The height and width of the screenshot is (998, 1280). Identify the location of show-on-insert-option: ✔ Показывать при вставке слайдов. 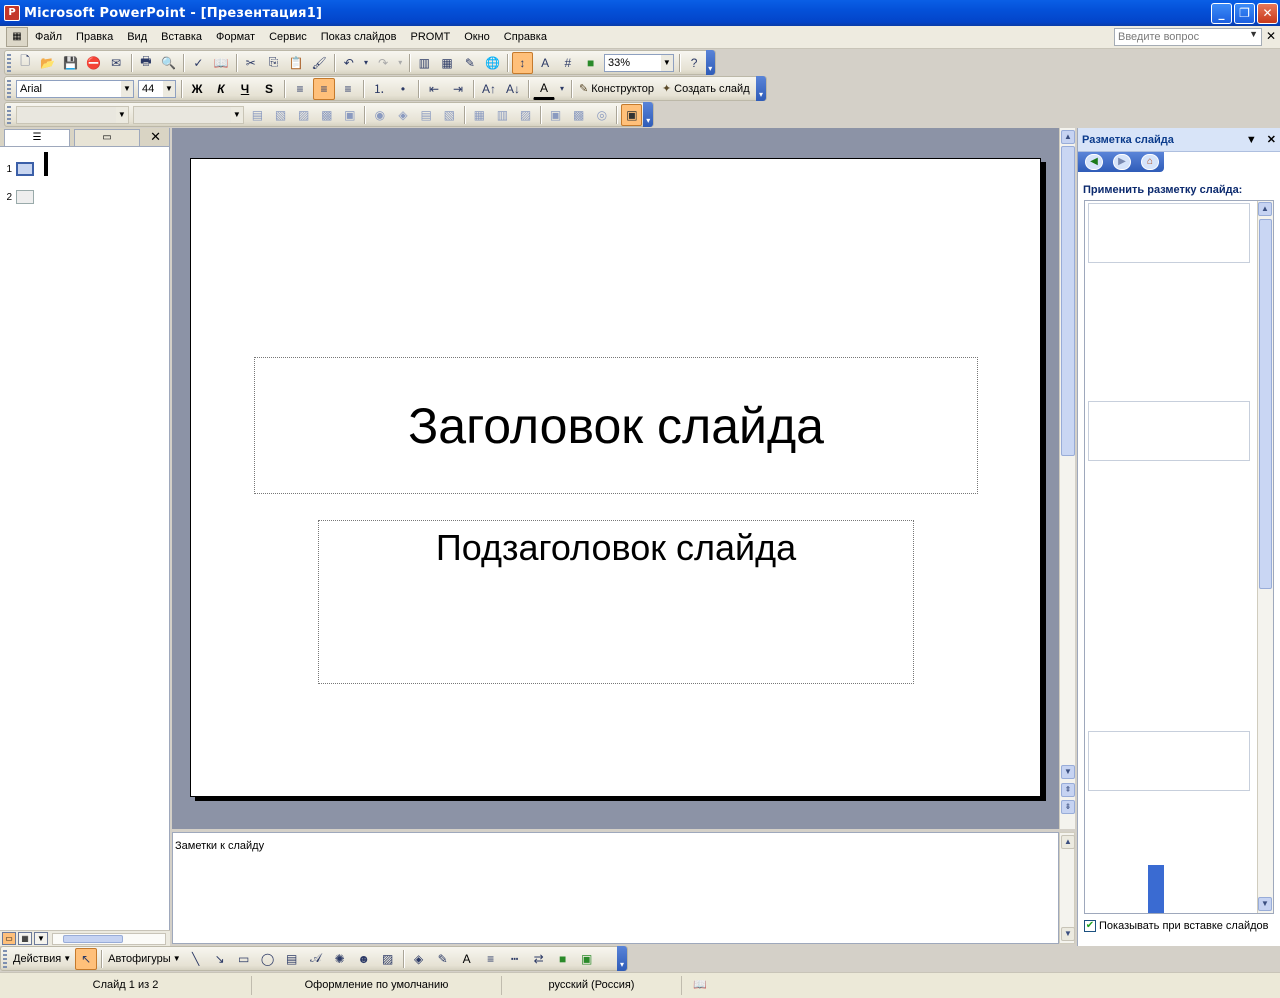
(1176, 926).